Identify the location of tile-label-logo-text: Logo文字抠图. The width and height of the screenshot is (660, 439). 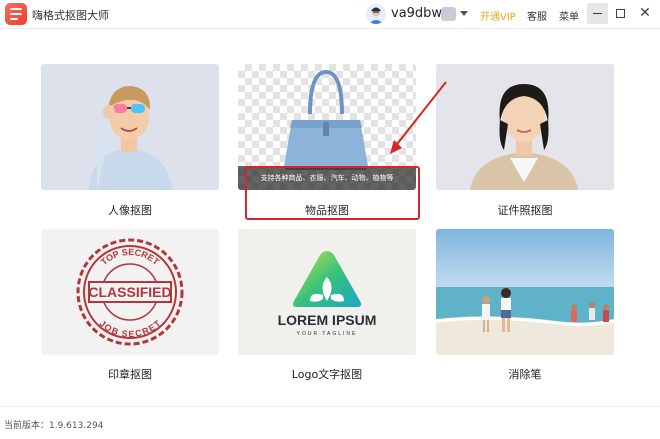
(327, 374).